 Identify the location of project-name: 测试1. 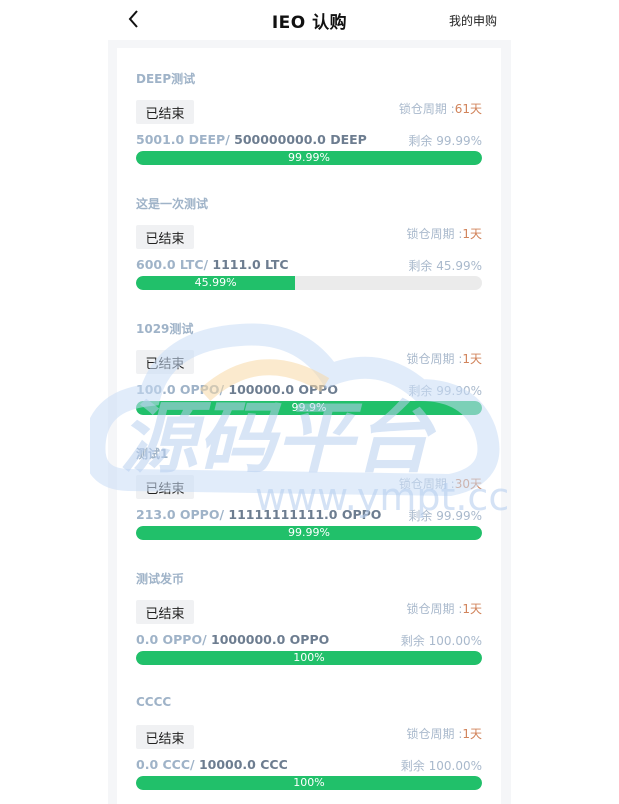
(152, 454).